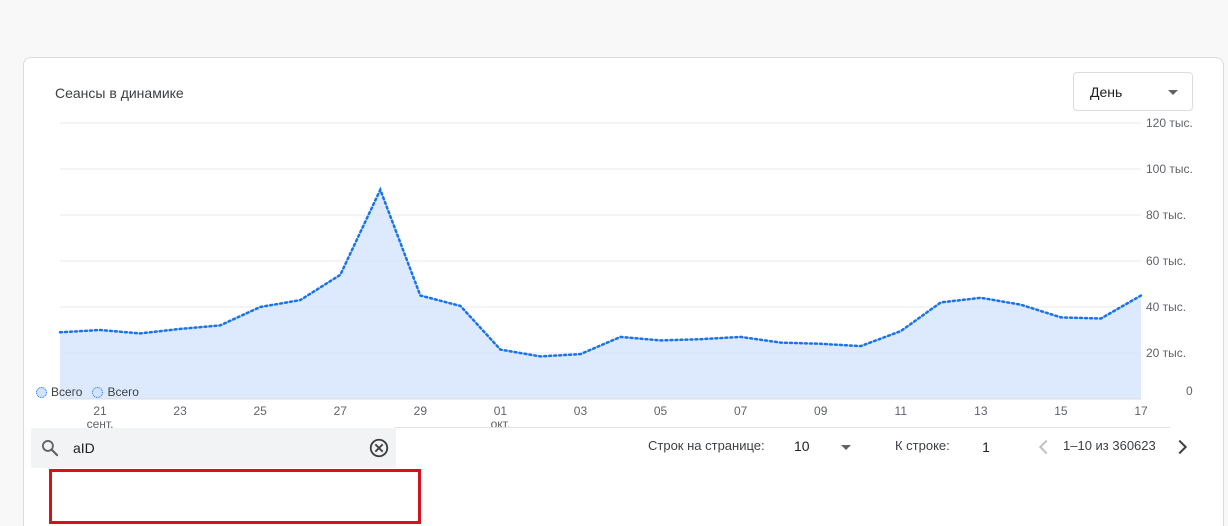 The image size is (1228, 526). Describe the element at coordinates (1044, 447) in the screenshot. I see `chevron-left-icon` at that location.